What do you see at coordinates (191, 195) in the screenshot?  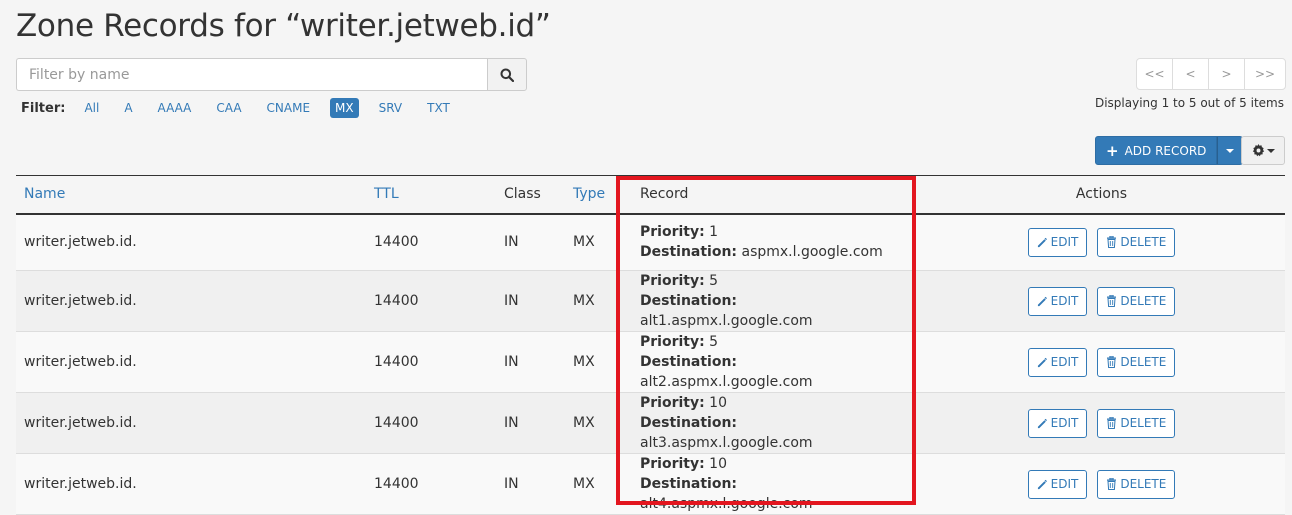 I see `column-name-header: Name` at bounding box center [191, 195].